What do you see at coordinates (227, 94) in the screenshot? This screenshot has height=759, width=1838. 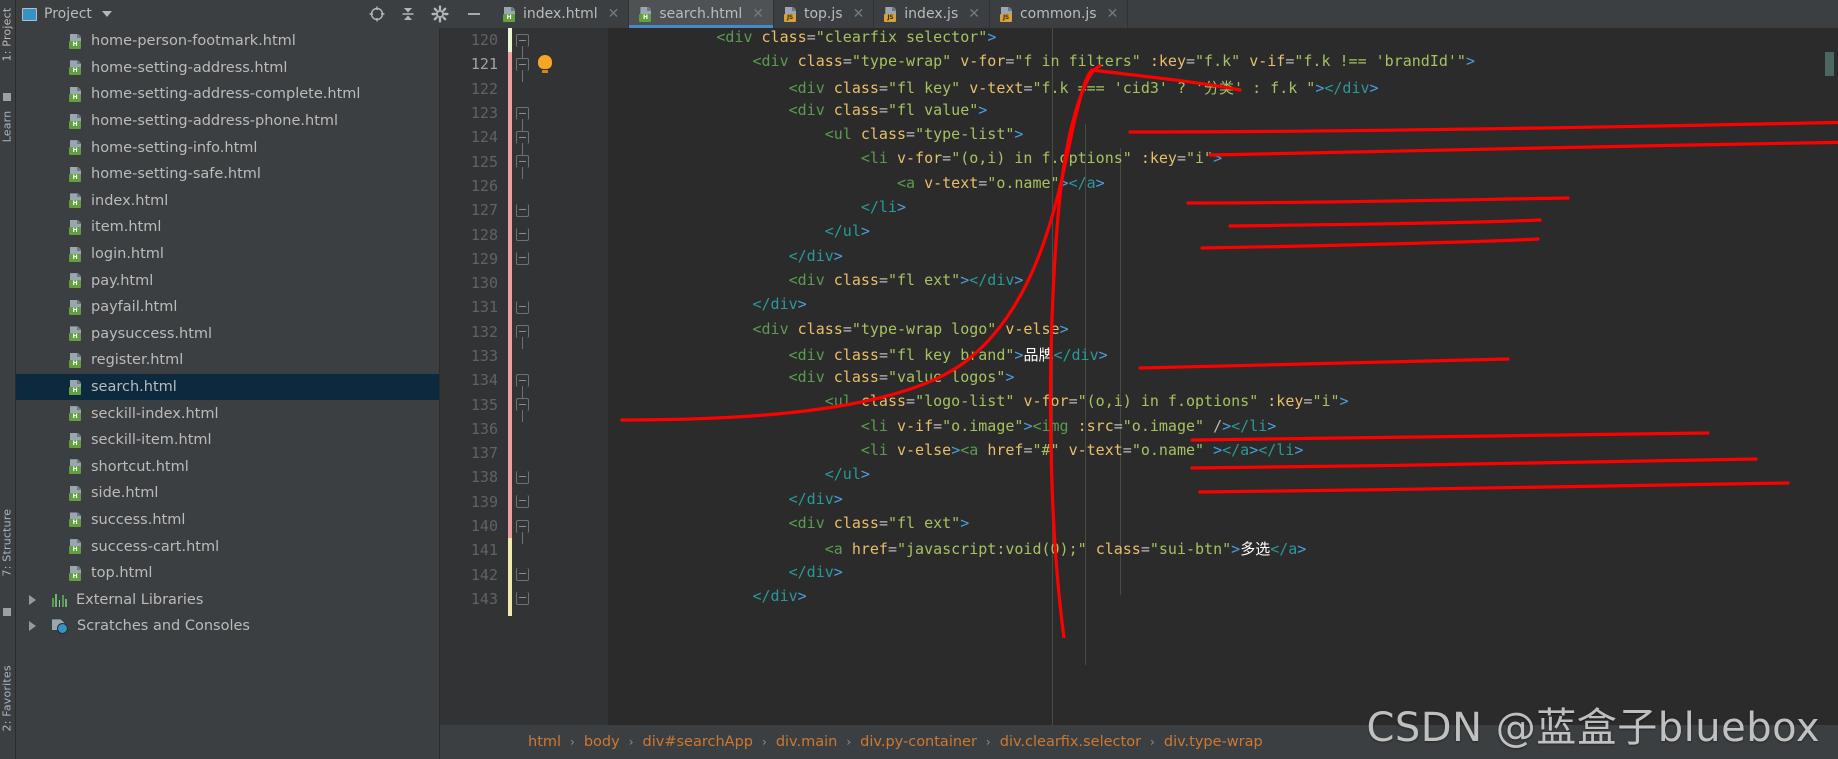 I see `tree-item-home-setting-address-complete-html: Hhome-setting-address-complete.html` at bounding box center [227, 94].